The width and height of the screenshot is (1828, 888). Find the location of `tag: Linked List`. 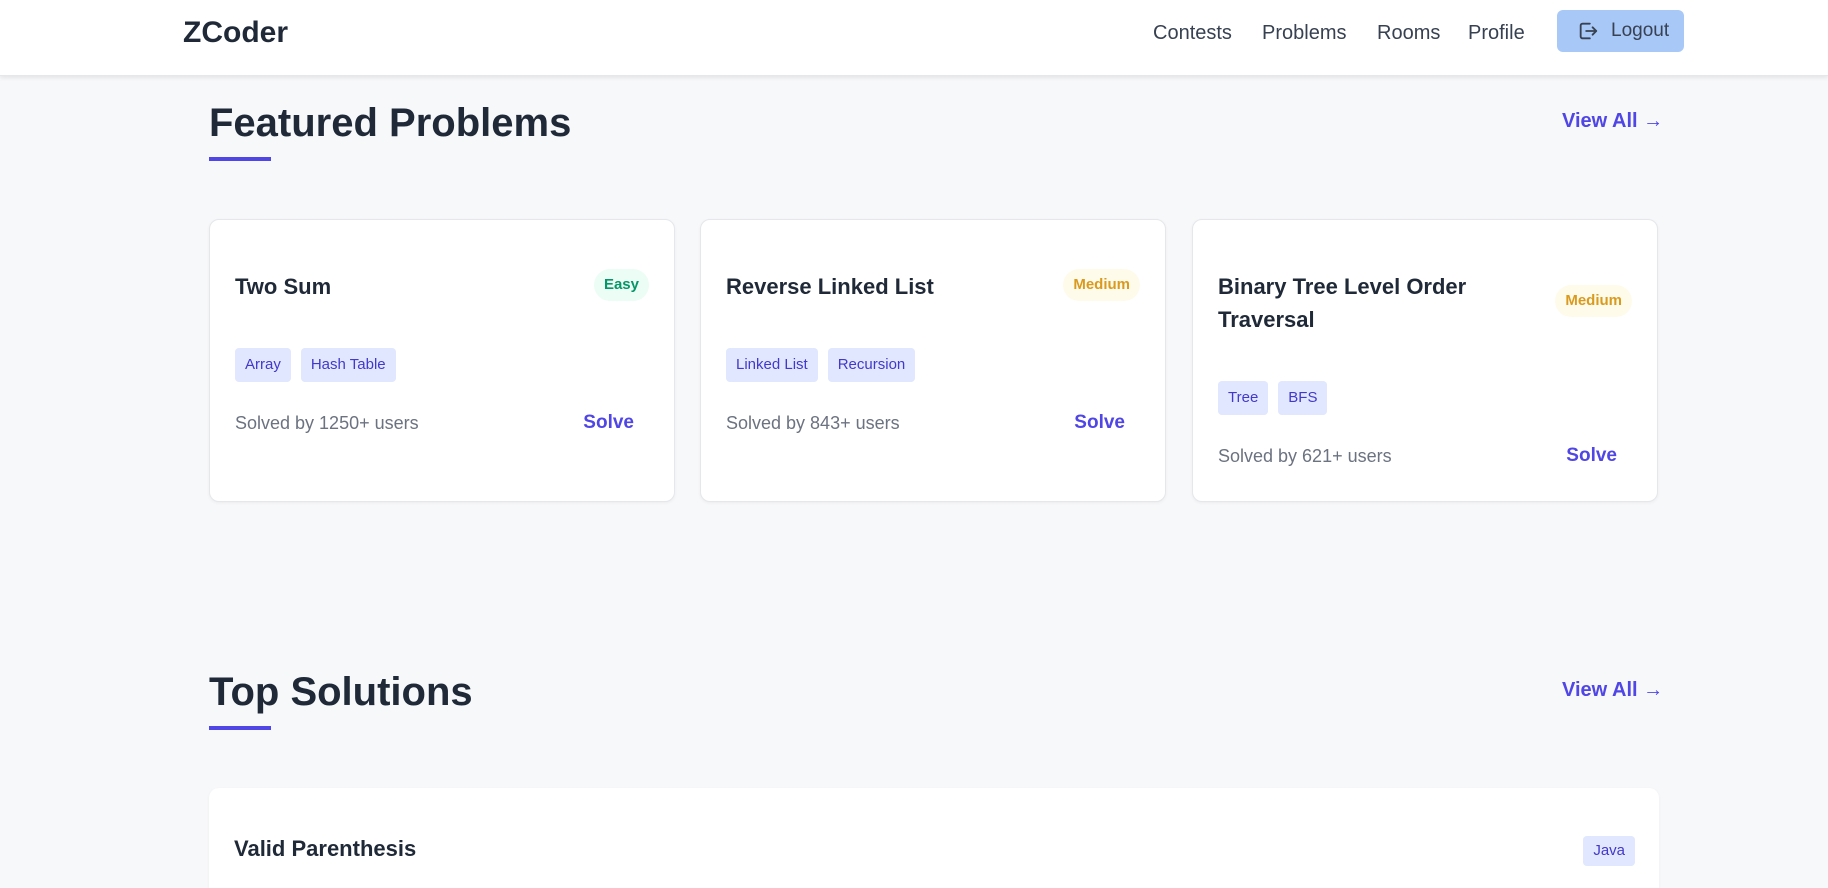

tag: Linked List is located at coordinates (772, 365).